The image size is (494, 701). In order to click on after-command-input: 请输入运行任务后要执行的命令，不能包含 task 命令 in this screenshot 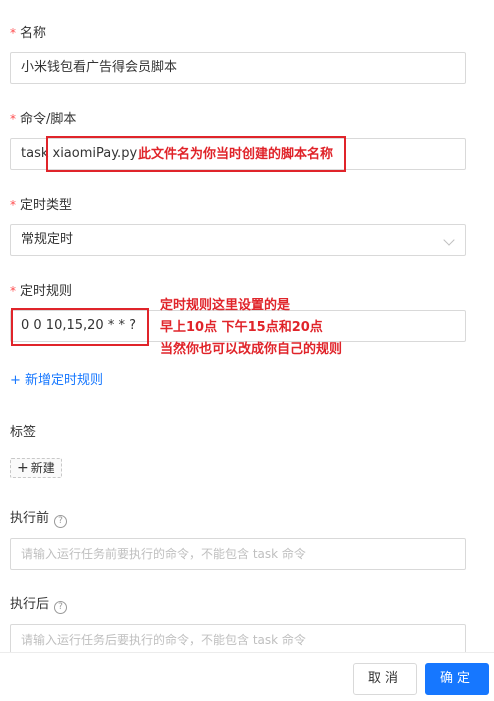, I will do `click(238, 638)`.